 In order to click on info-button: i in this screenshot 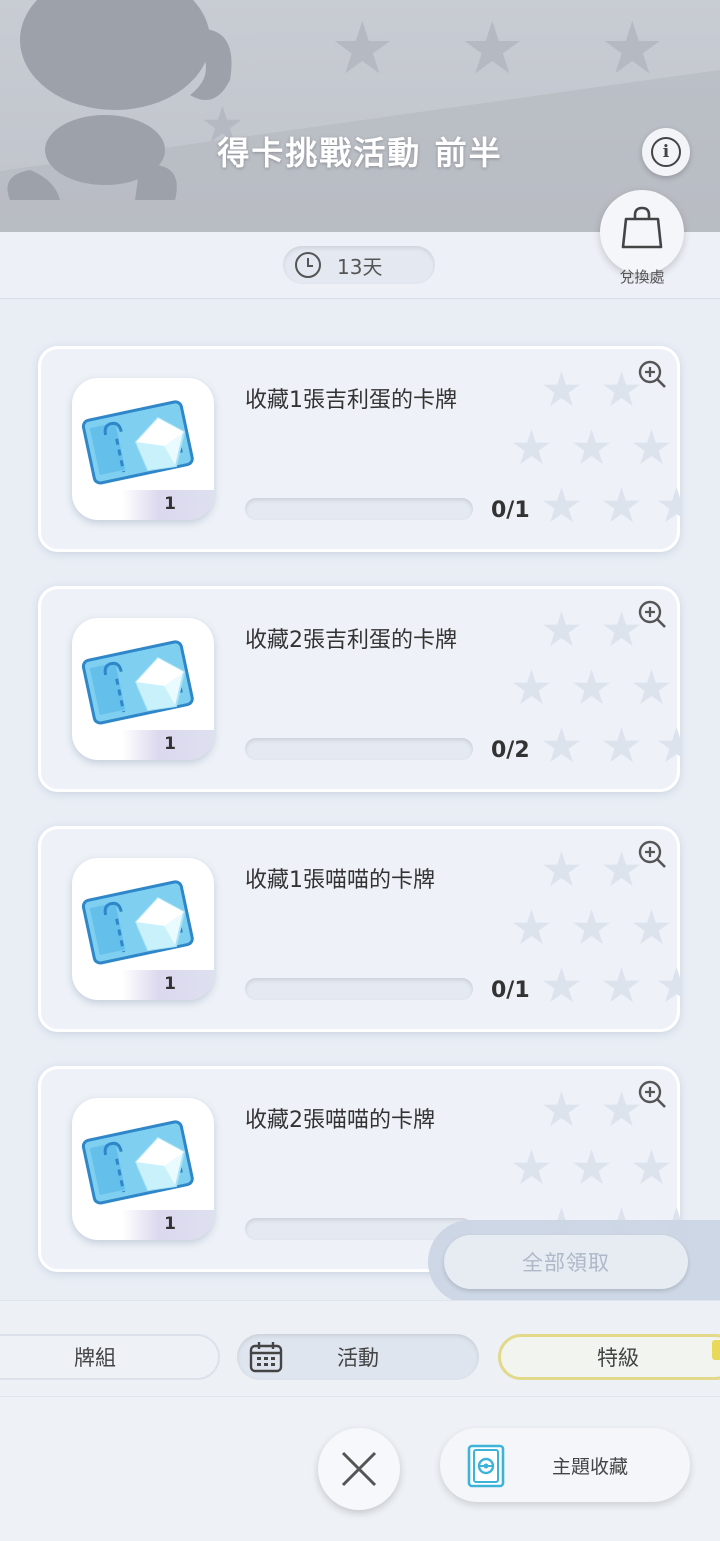, I will do `click(666, 152)`.